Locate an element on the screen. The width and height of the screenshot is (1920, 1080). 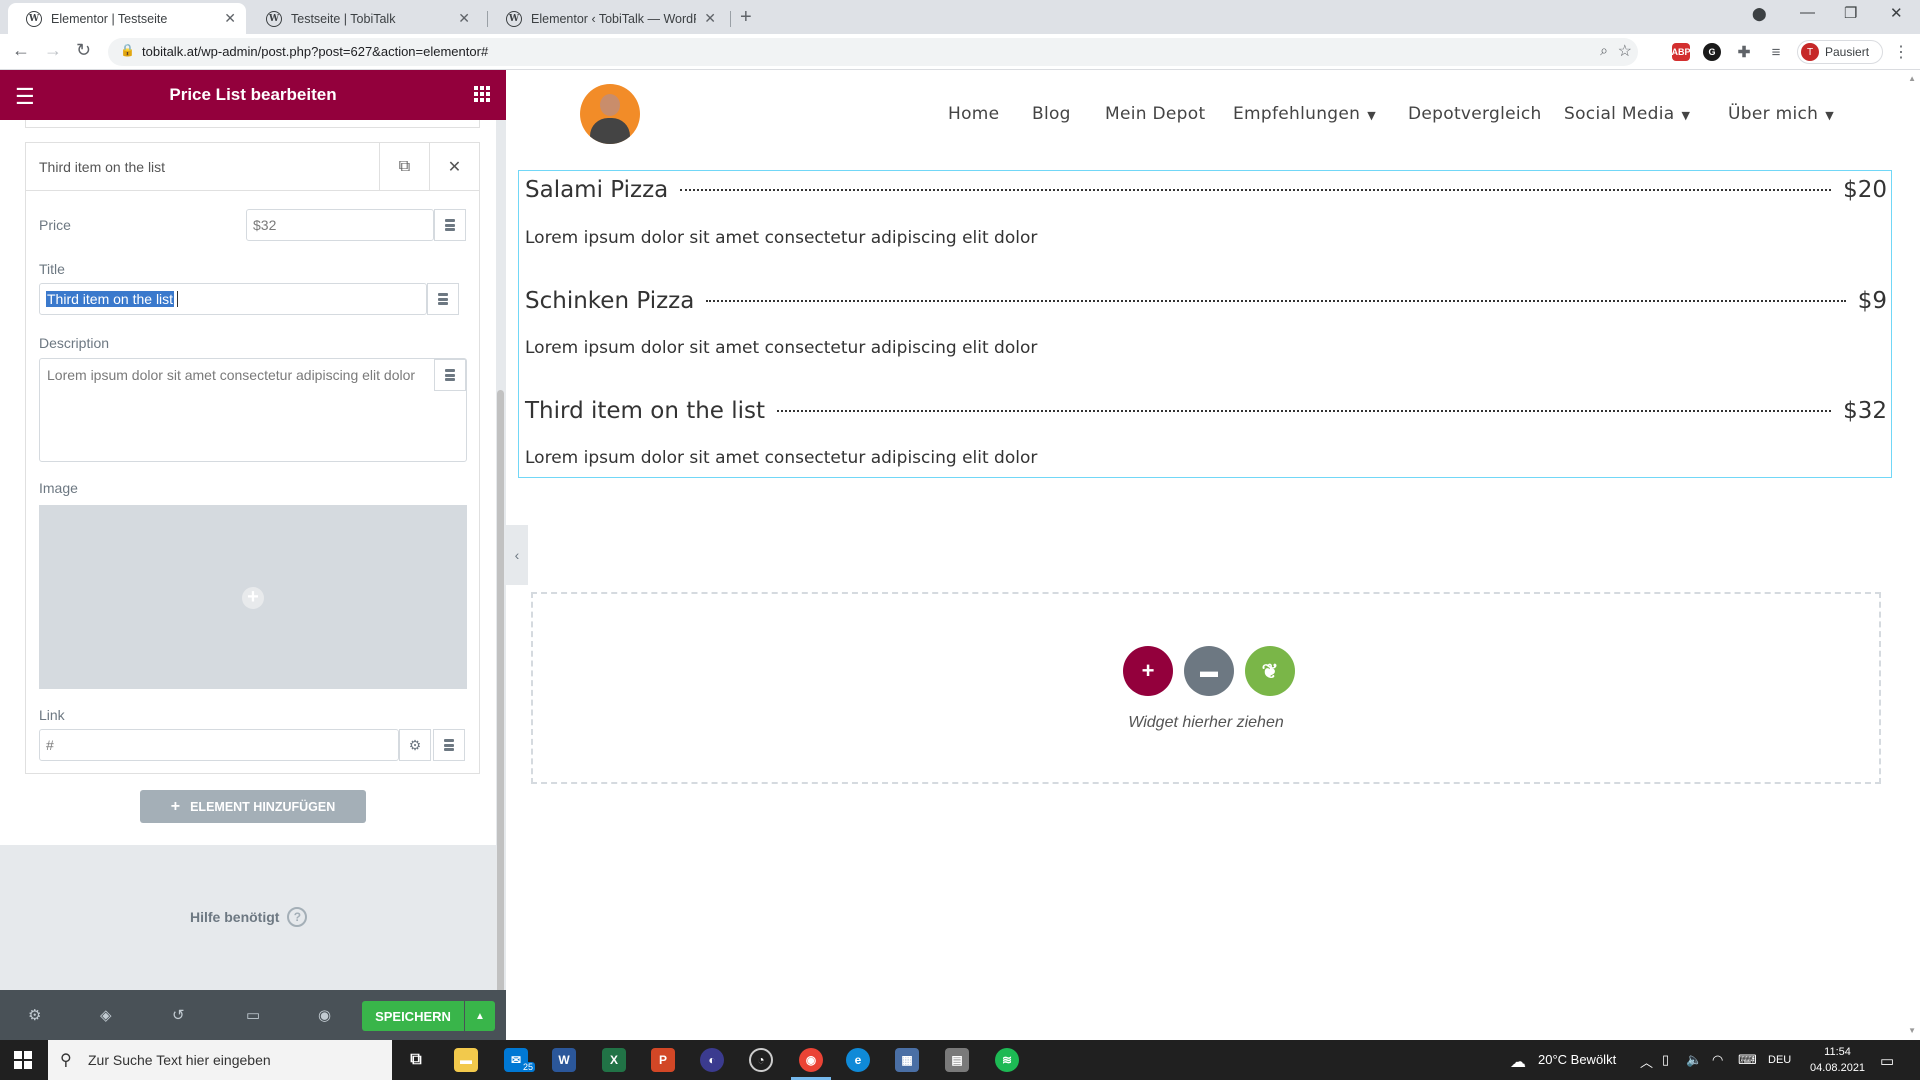
save-options-caret-icon: ▲ is located at coordinates (480, 1016).